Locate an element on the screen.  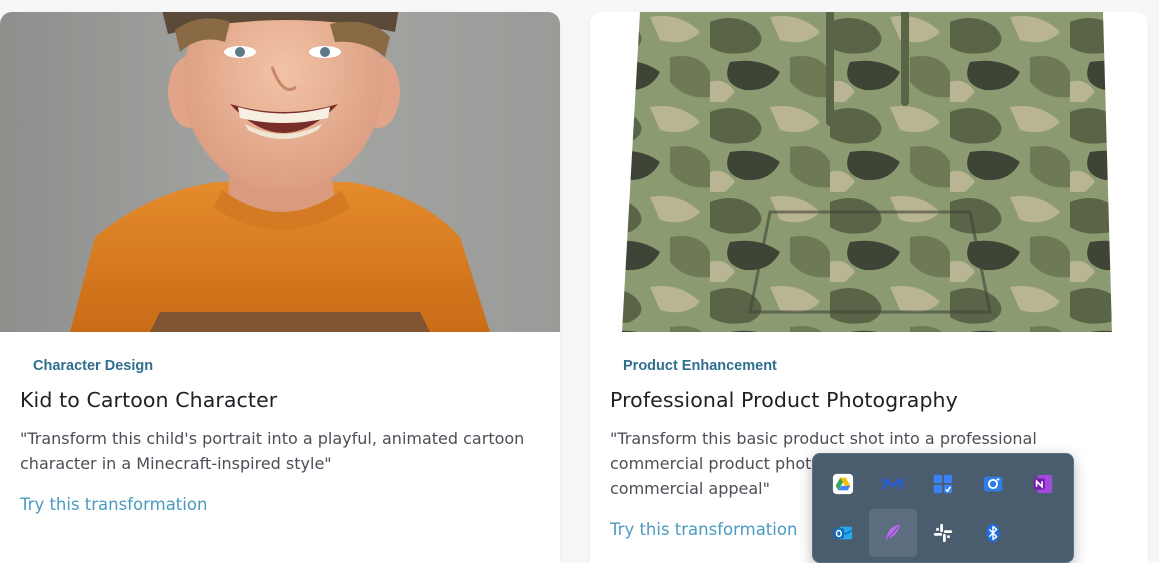
card-title: Professional Product Photography is located at coordinates (784, 400).